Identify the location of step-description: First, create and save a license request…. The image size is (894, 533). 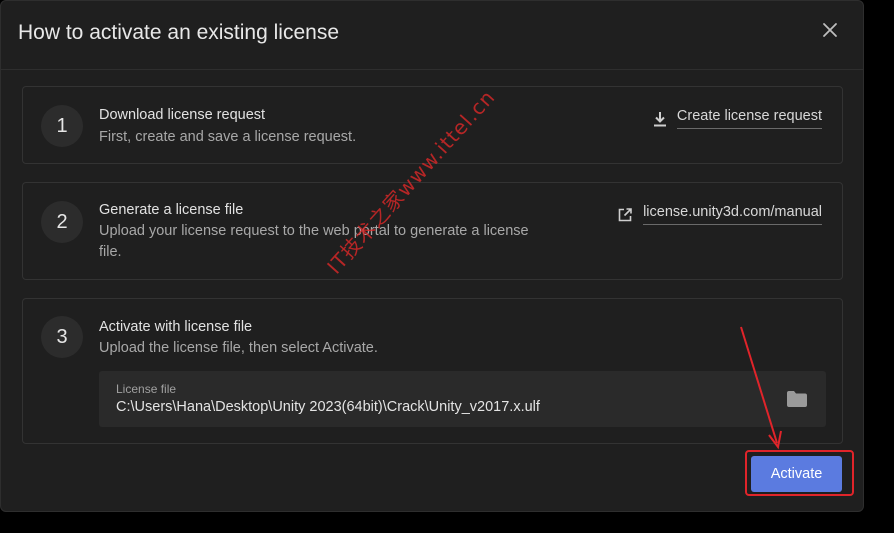
(228, 137).